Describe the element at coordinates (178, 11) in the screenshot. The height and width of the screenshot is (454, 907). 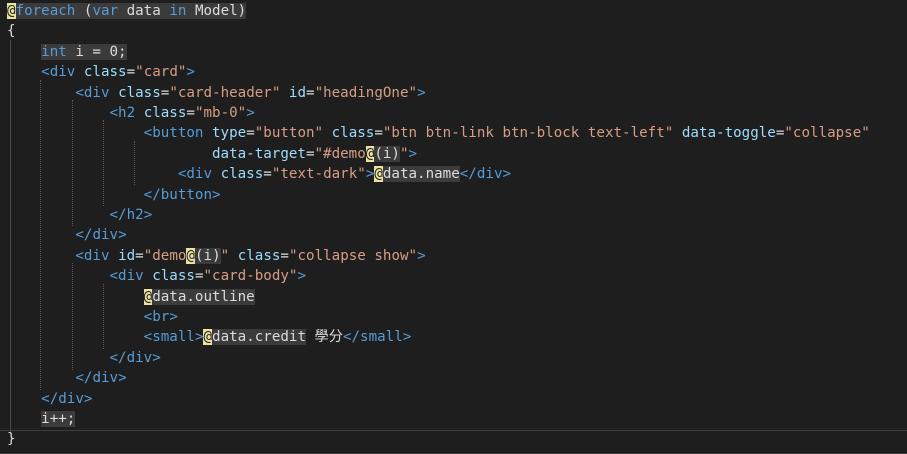
I see `code-token: in` at that location.